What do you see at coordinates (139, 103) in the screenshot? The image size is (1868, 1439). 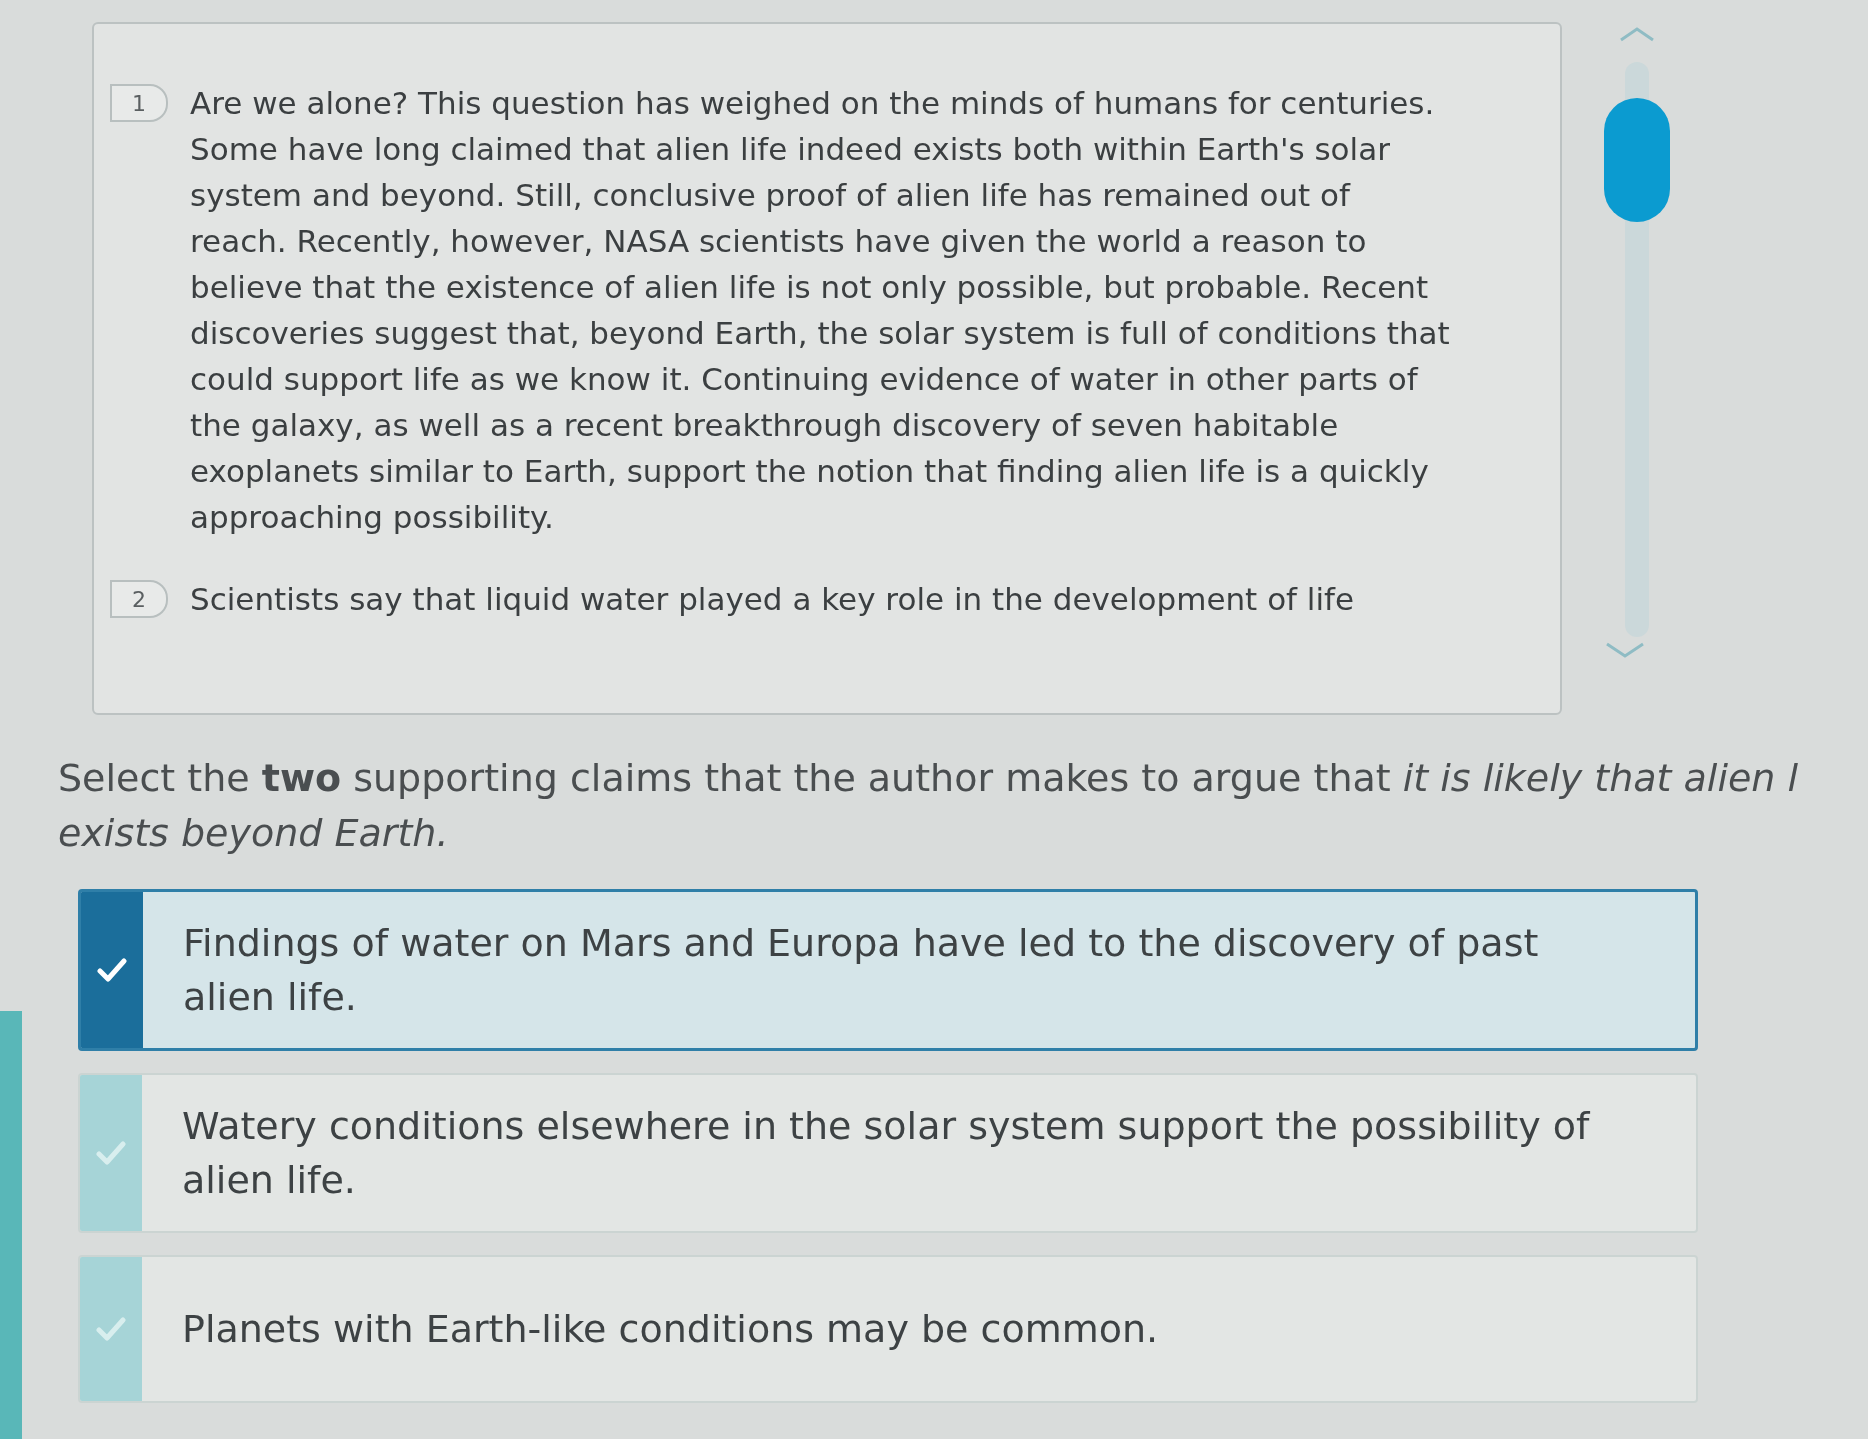 I see `paragraph-number: 1` at bounding box center [139, 103].